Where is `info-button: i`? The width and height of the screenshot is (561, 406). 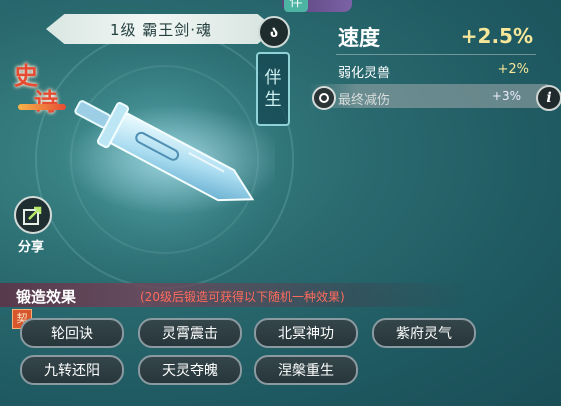 info-button: i is located at coordinates (548, 98).